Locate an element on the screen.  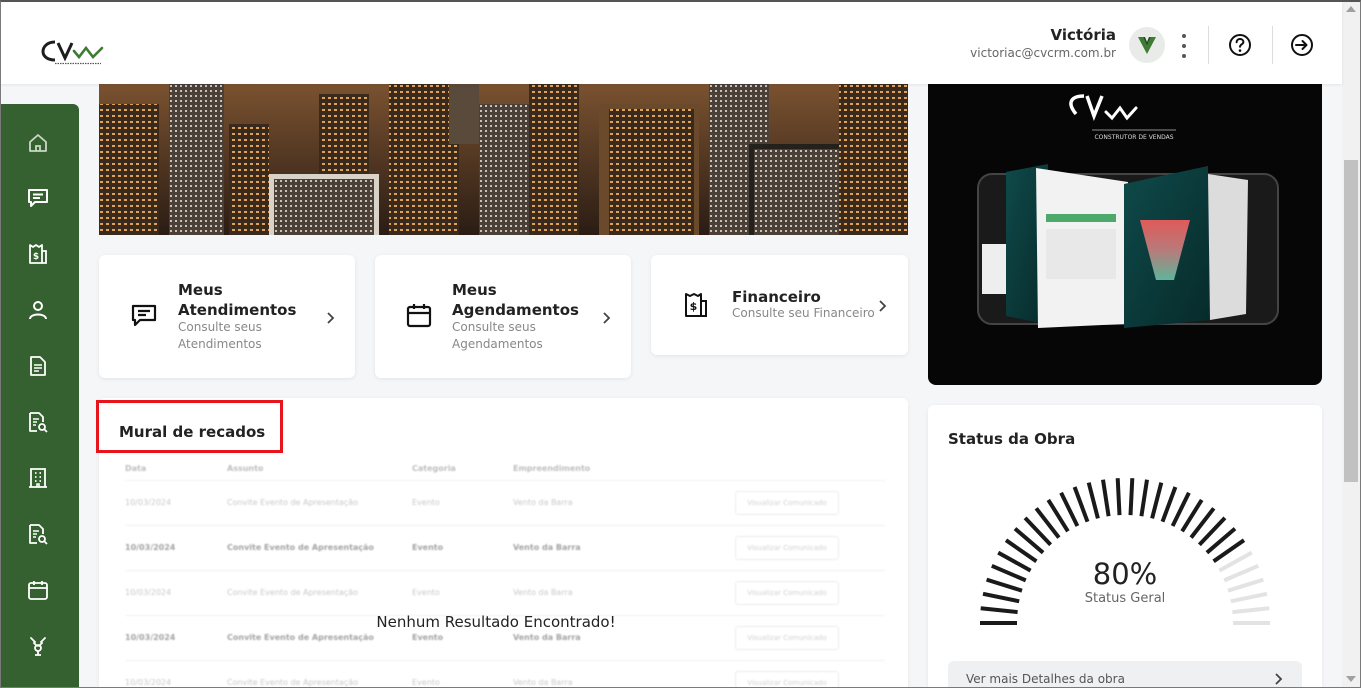
building-icon is located at coordinates (38, 478).